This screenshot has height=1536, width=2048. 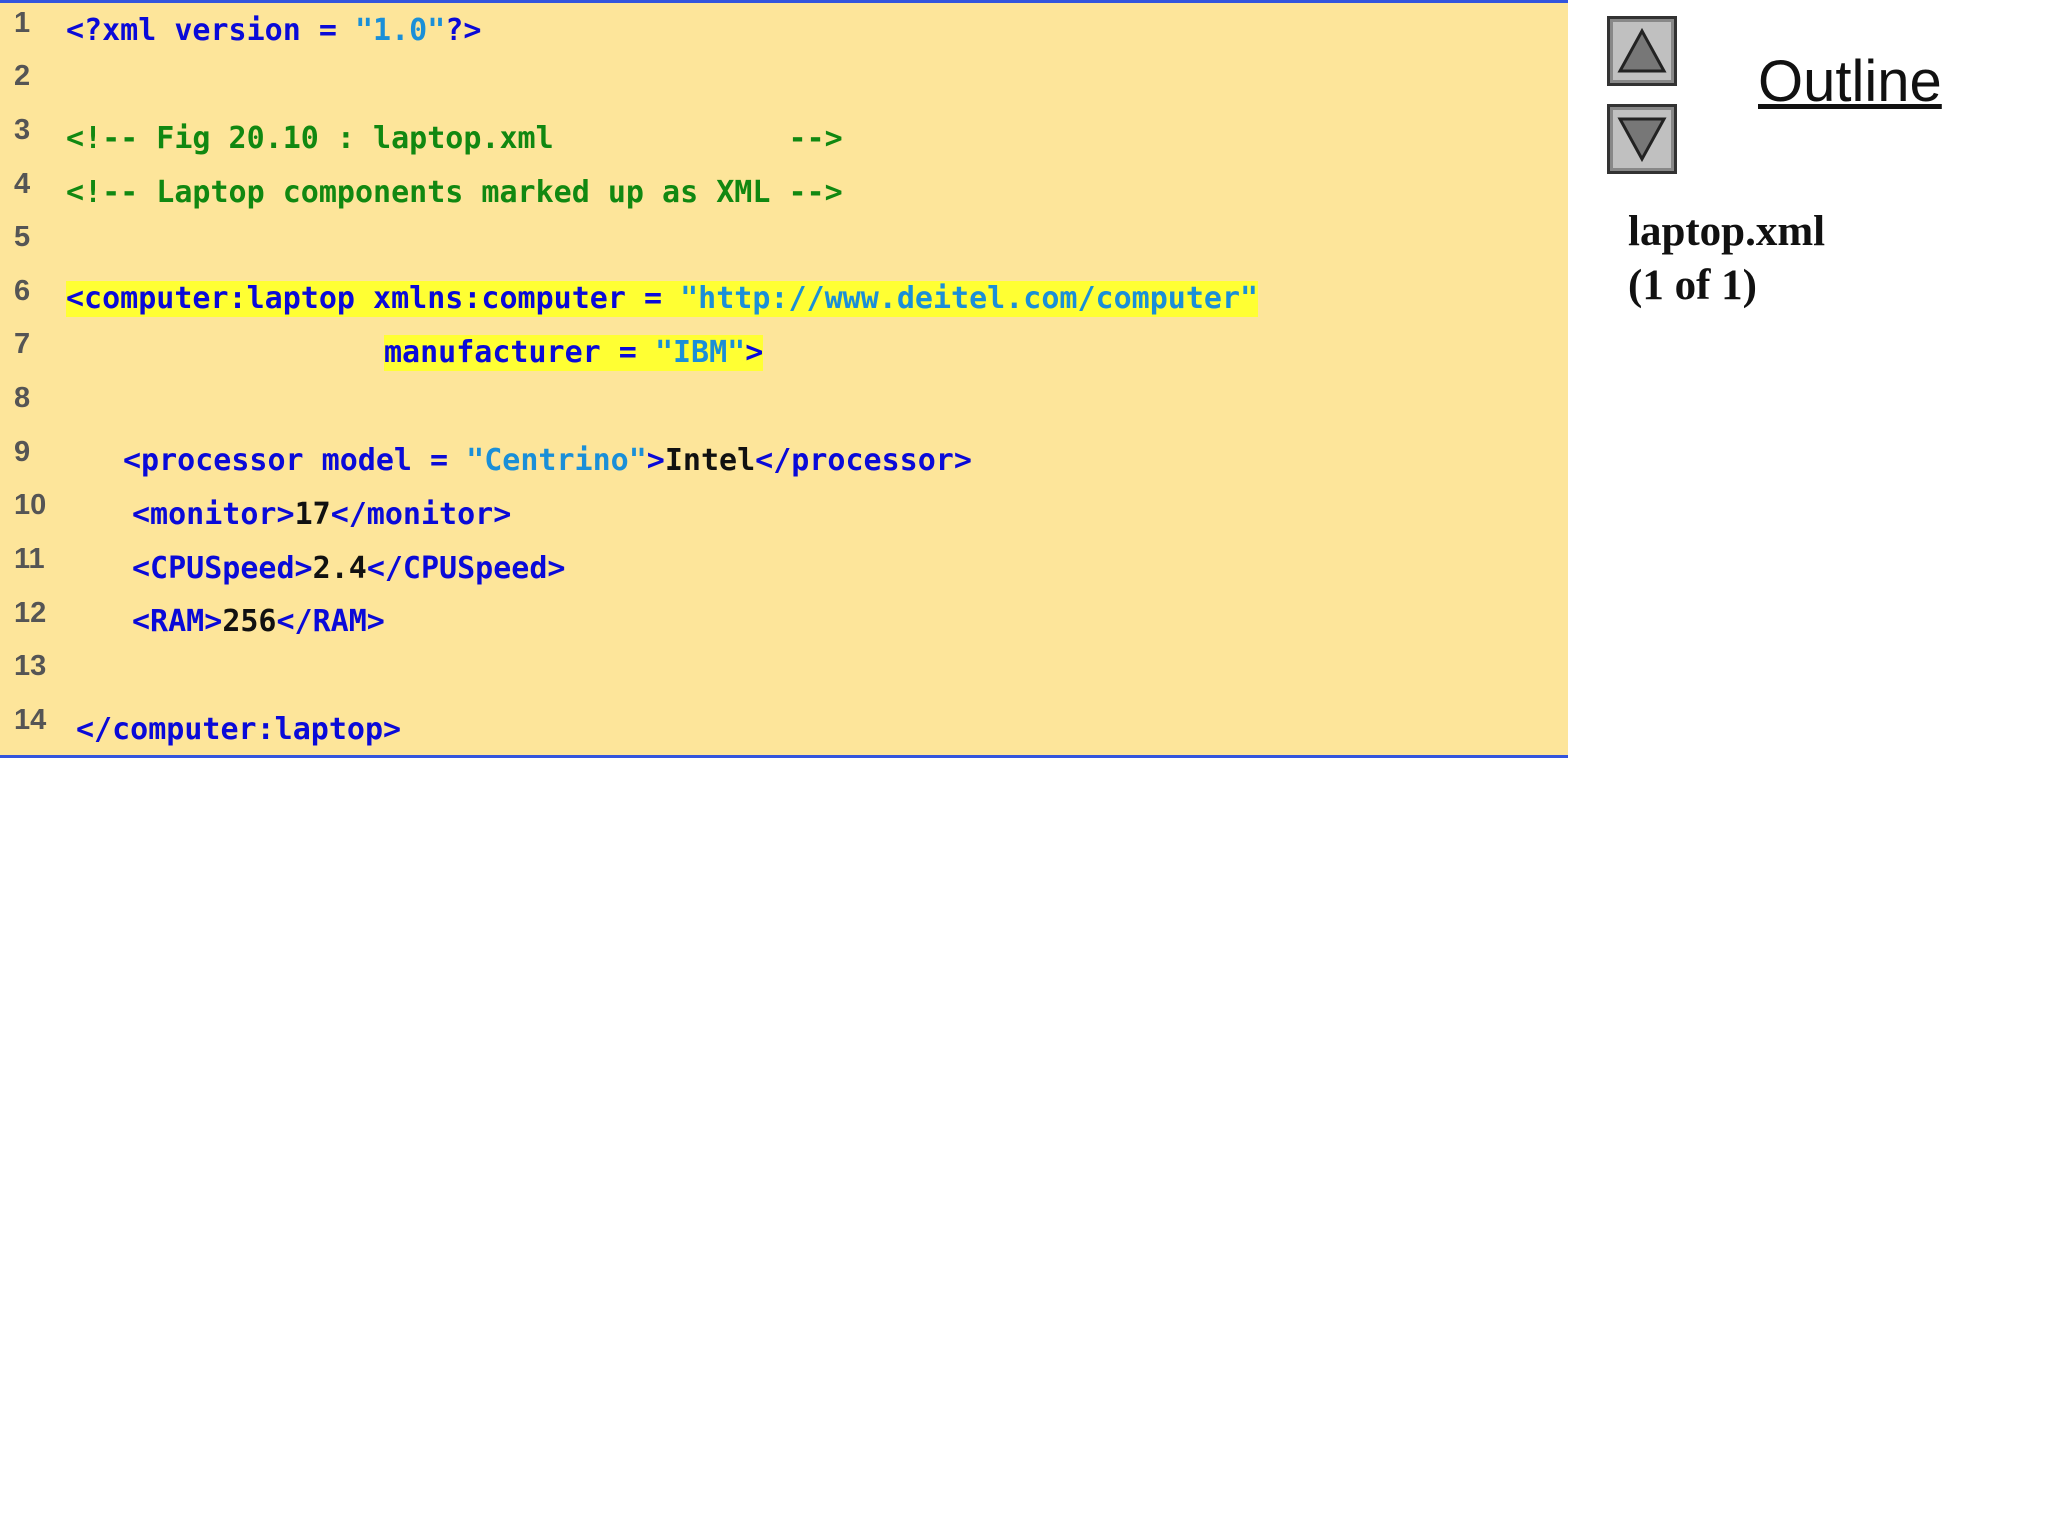 What do you see at coordinates (22, 452) in the screenshot?
I see `line-number: 9` at bounding box center [22, 452].